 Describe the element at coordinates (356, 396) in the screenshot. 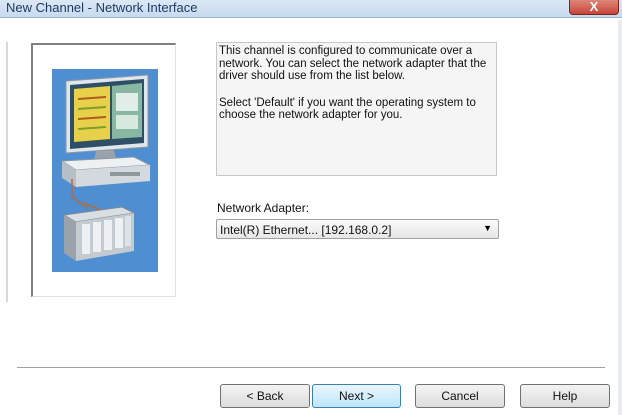

I see `next-button: Next >` at that location.